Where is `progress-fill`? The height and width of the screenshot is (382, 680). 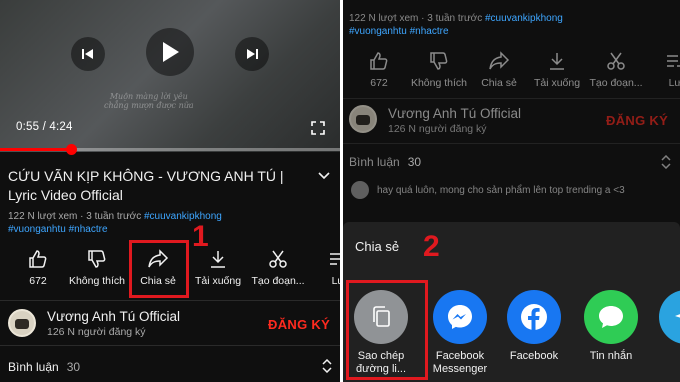 progress-fill is located at coordinates (36, 149).